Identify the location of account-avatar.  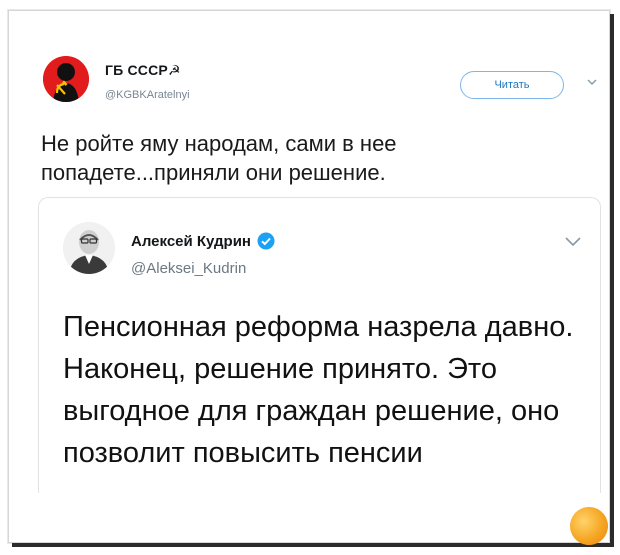
(66, 79).